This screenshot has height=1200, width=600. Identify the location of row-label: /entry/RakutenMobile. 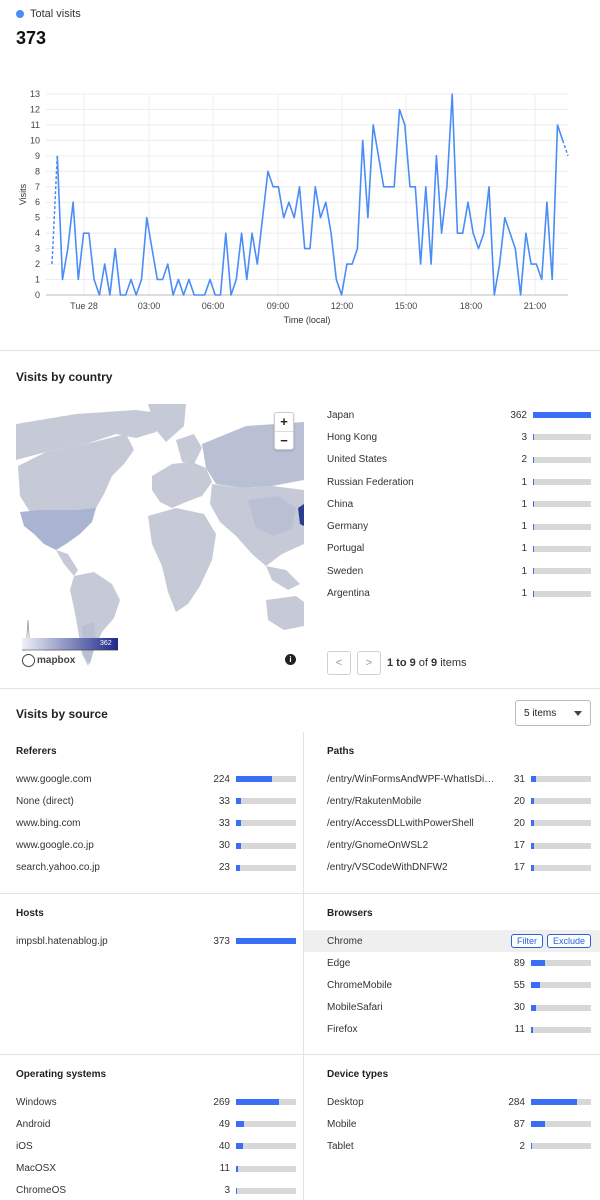
(374, 801).